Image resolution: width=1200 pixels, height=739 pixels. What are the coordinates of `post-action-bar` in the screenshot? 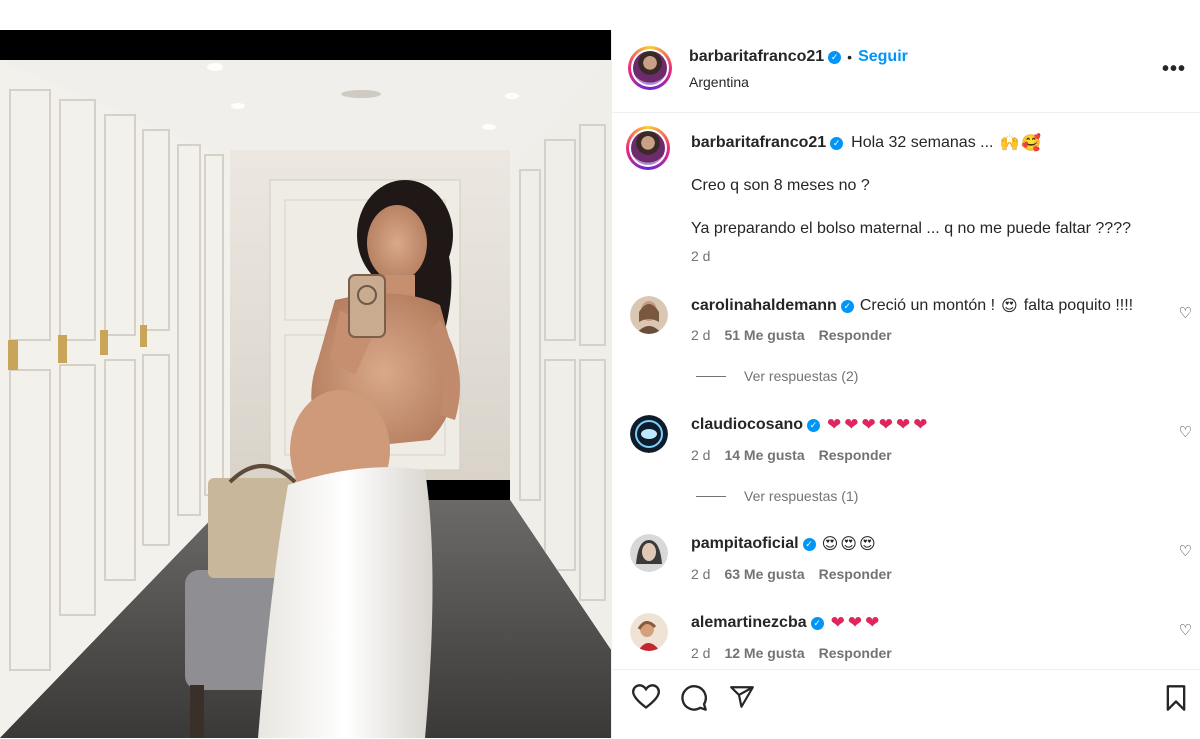 It's located at (906, 704).